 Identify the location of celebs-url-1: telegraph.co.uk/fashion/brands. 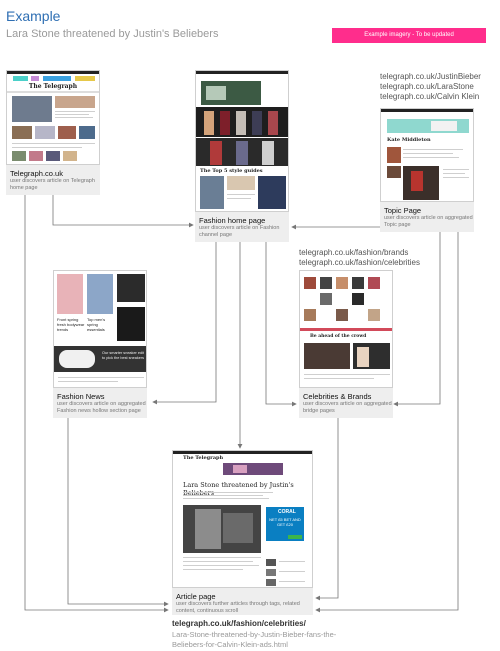
(354, 252).